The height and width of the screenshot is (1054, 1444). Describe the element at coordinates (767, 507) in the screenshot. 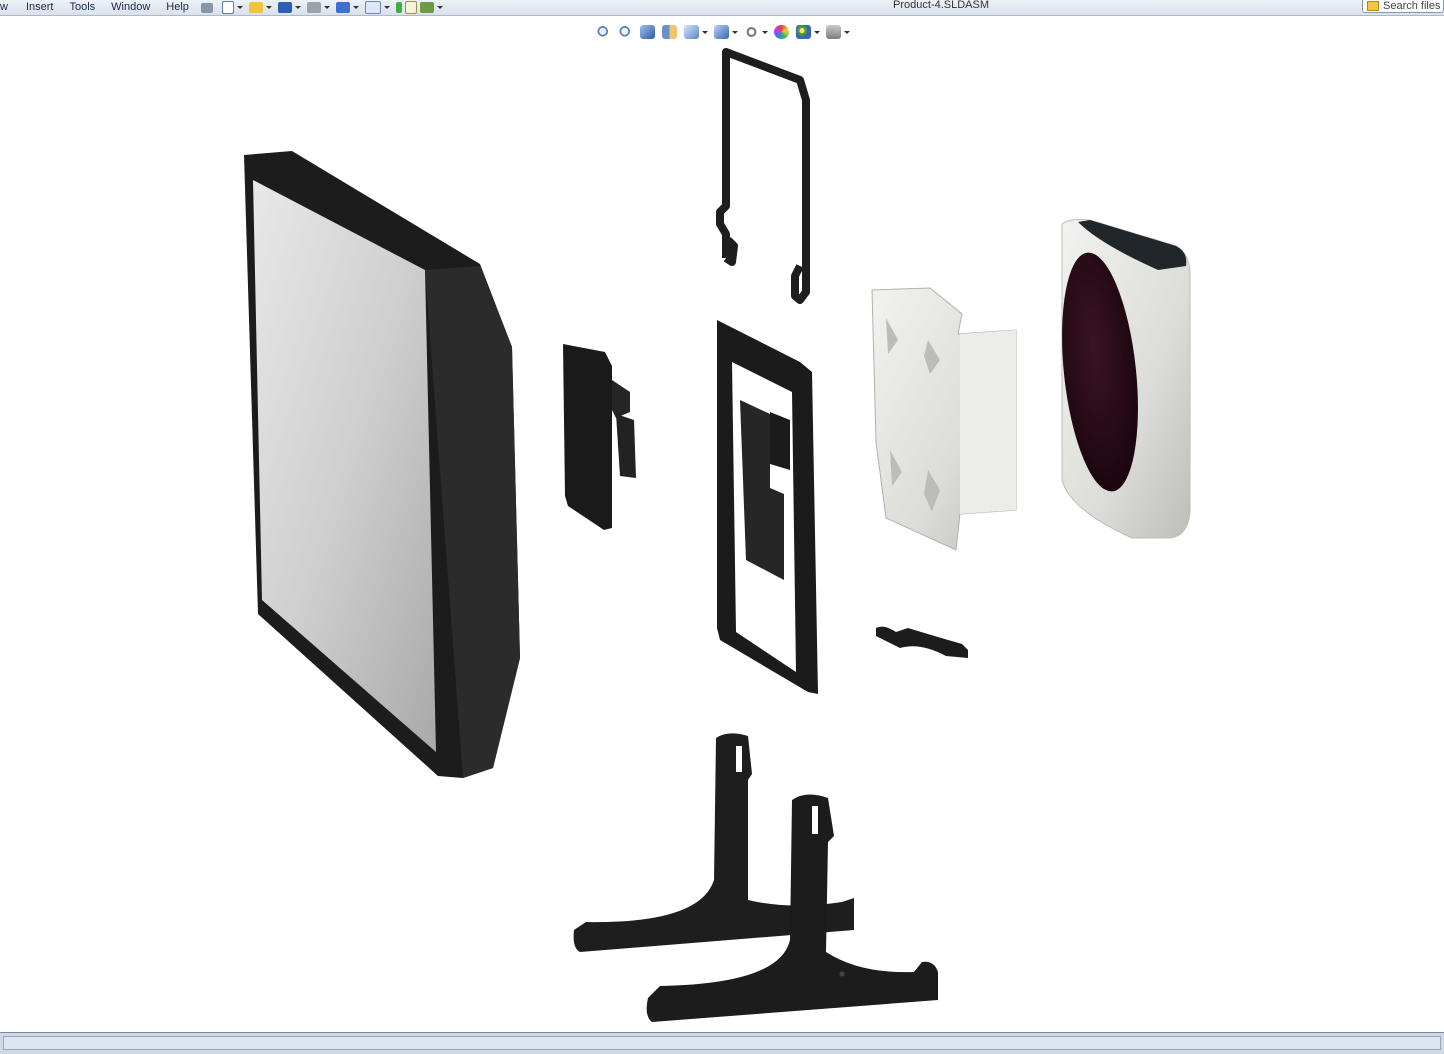

I see `center-frame-part` at that location.